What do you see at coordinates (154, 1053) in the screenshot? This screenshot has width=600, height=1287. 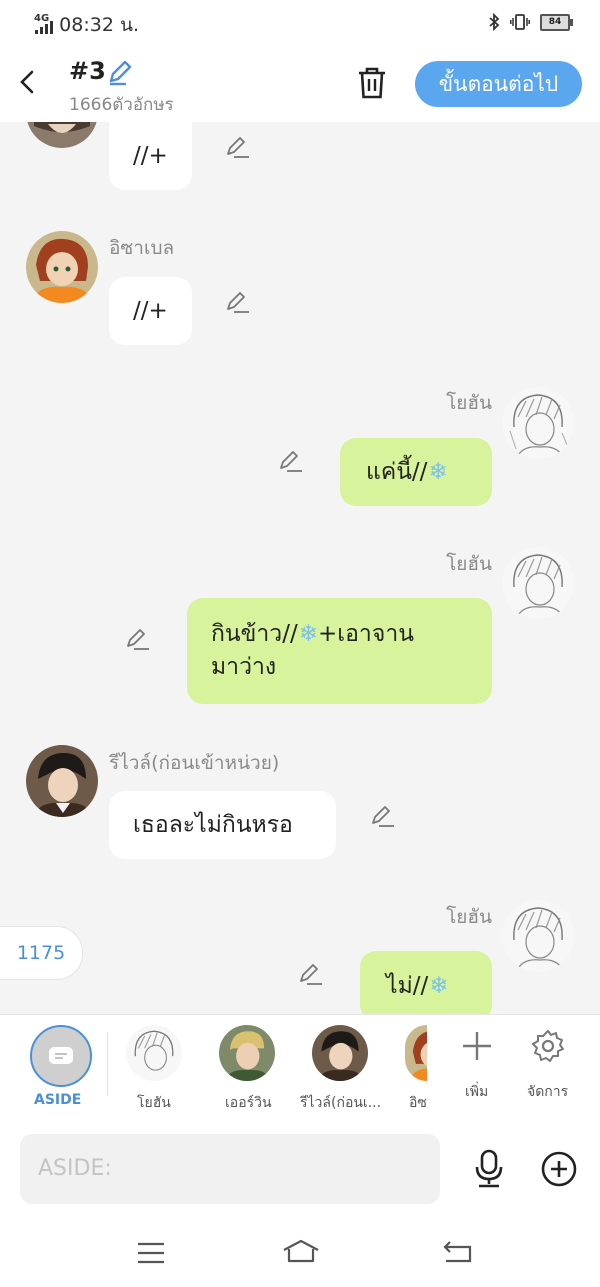 I see `character-avatar-johan` at bounding box center [154, 1053].